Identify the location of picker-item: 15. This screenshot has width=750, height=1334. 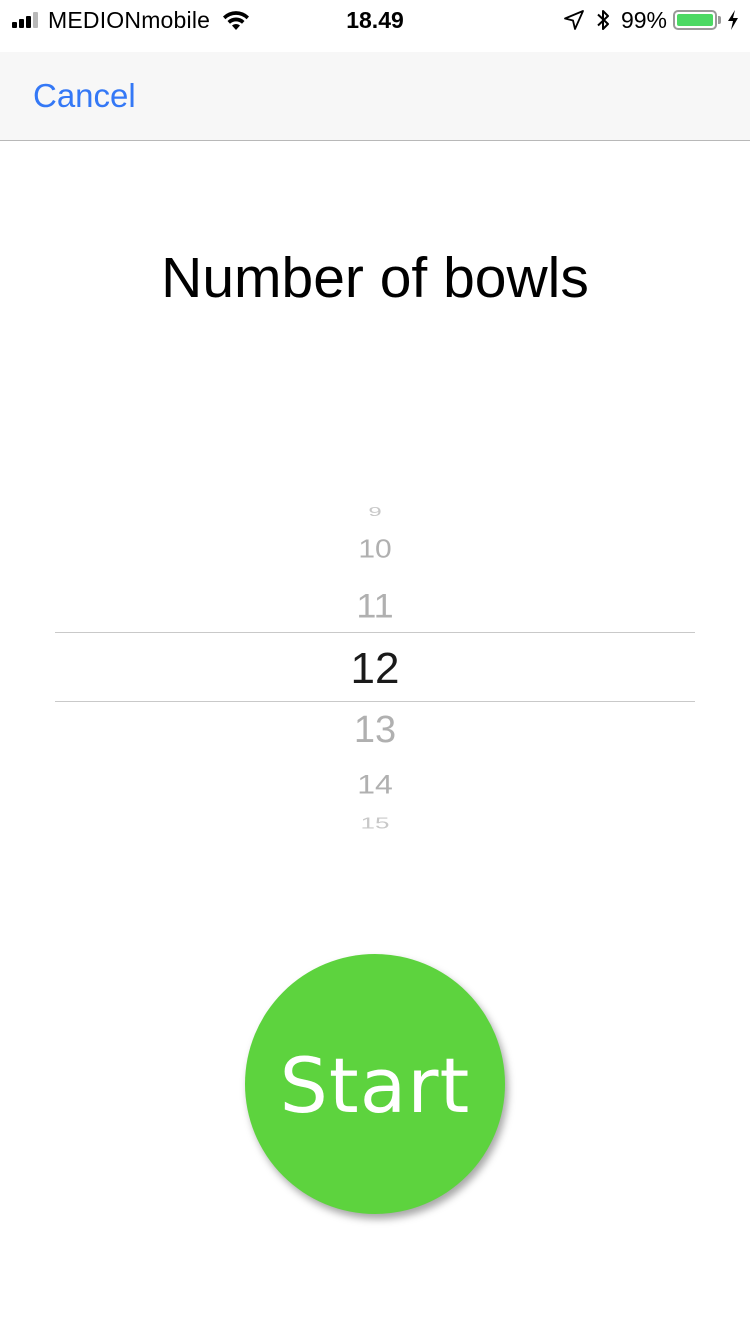
(375, 823).